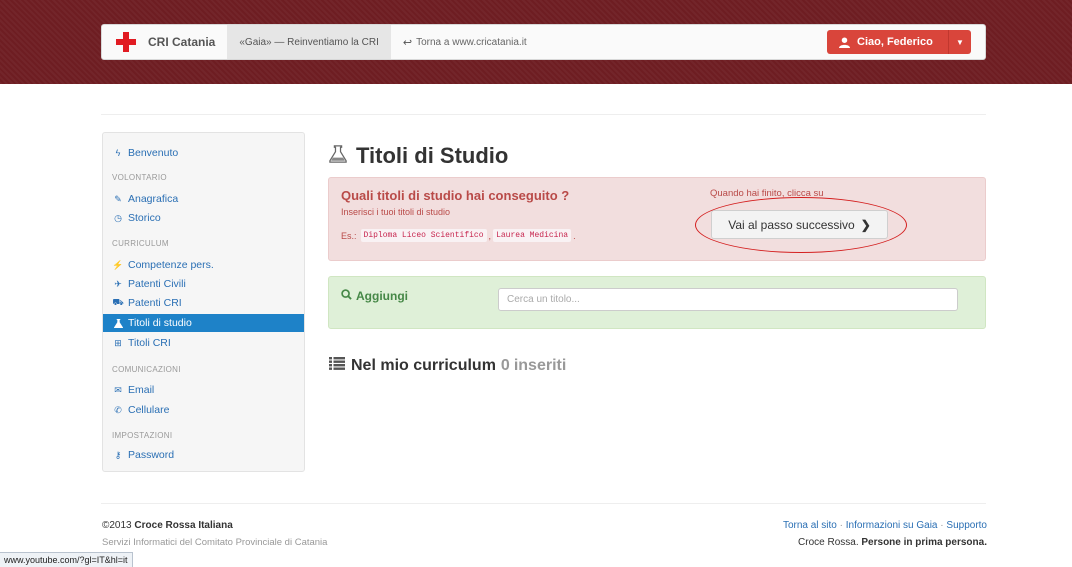 Image resolution: width=1072 pixels, height=567 pixels. What do you see at coordinates (140, 243) in the screenshot?
I see `sidebar-section-curriculum: CURRICULUM` at bounding box center [140, 243].